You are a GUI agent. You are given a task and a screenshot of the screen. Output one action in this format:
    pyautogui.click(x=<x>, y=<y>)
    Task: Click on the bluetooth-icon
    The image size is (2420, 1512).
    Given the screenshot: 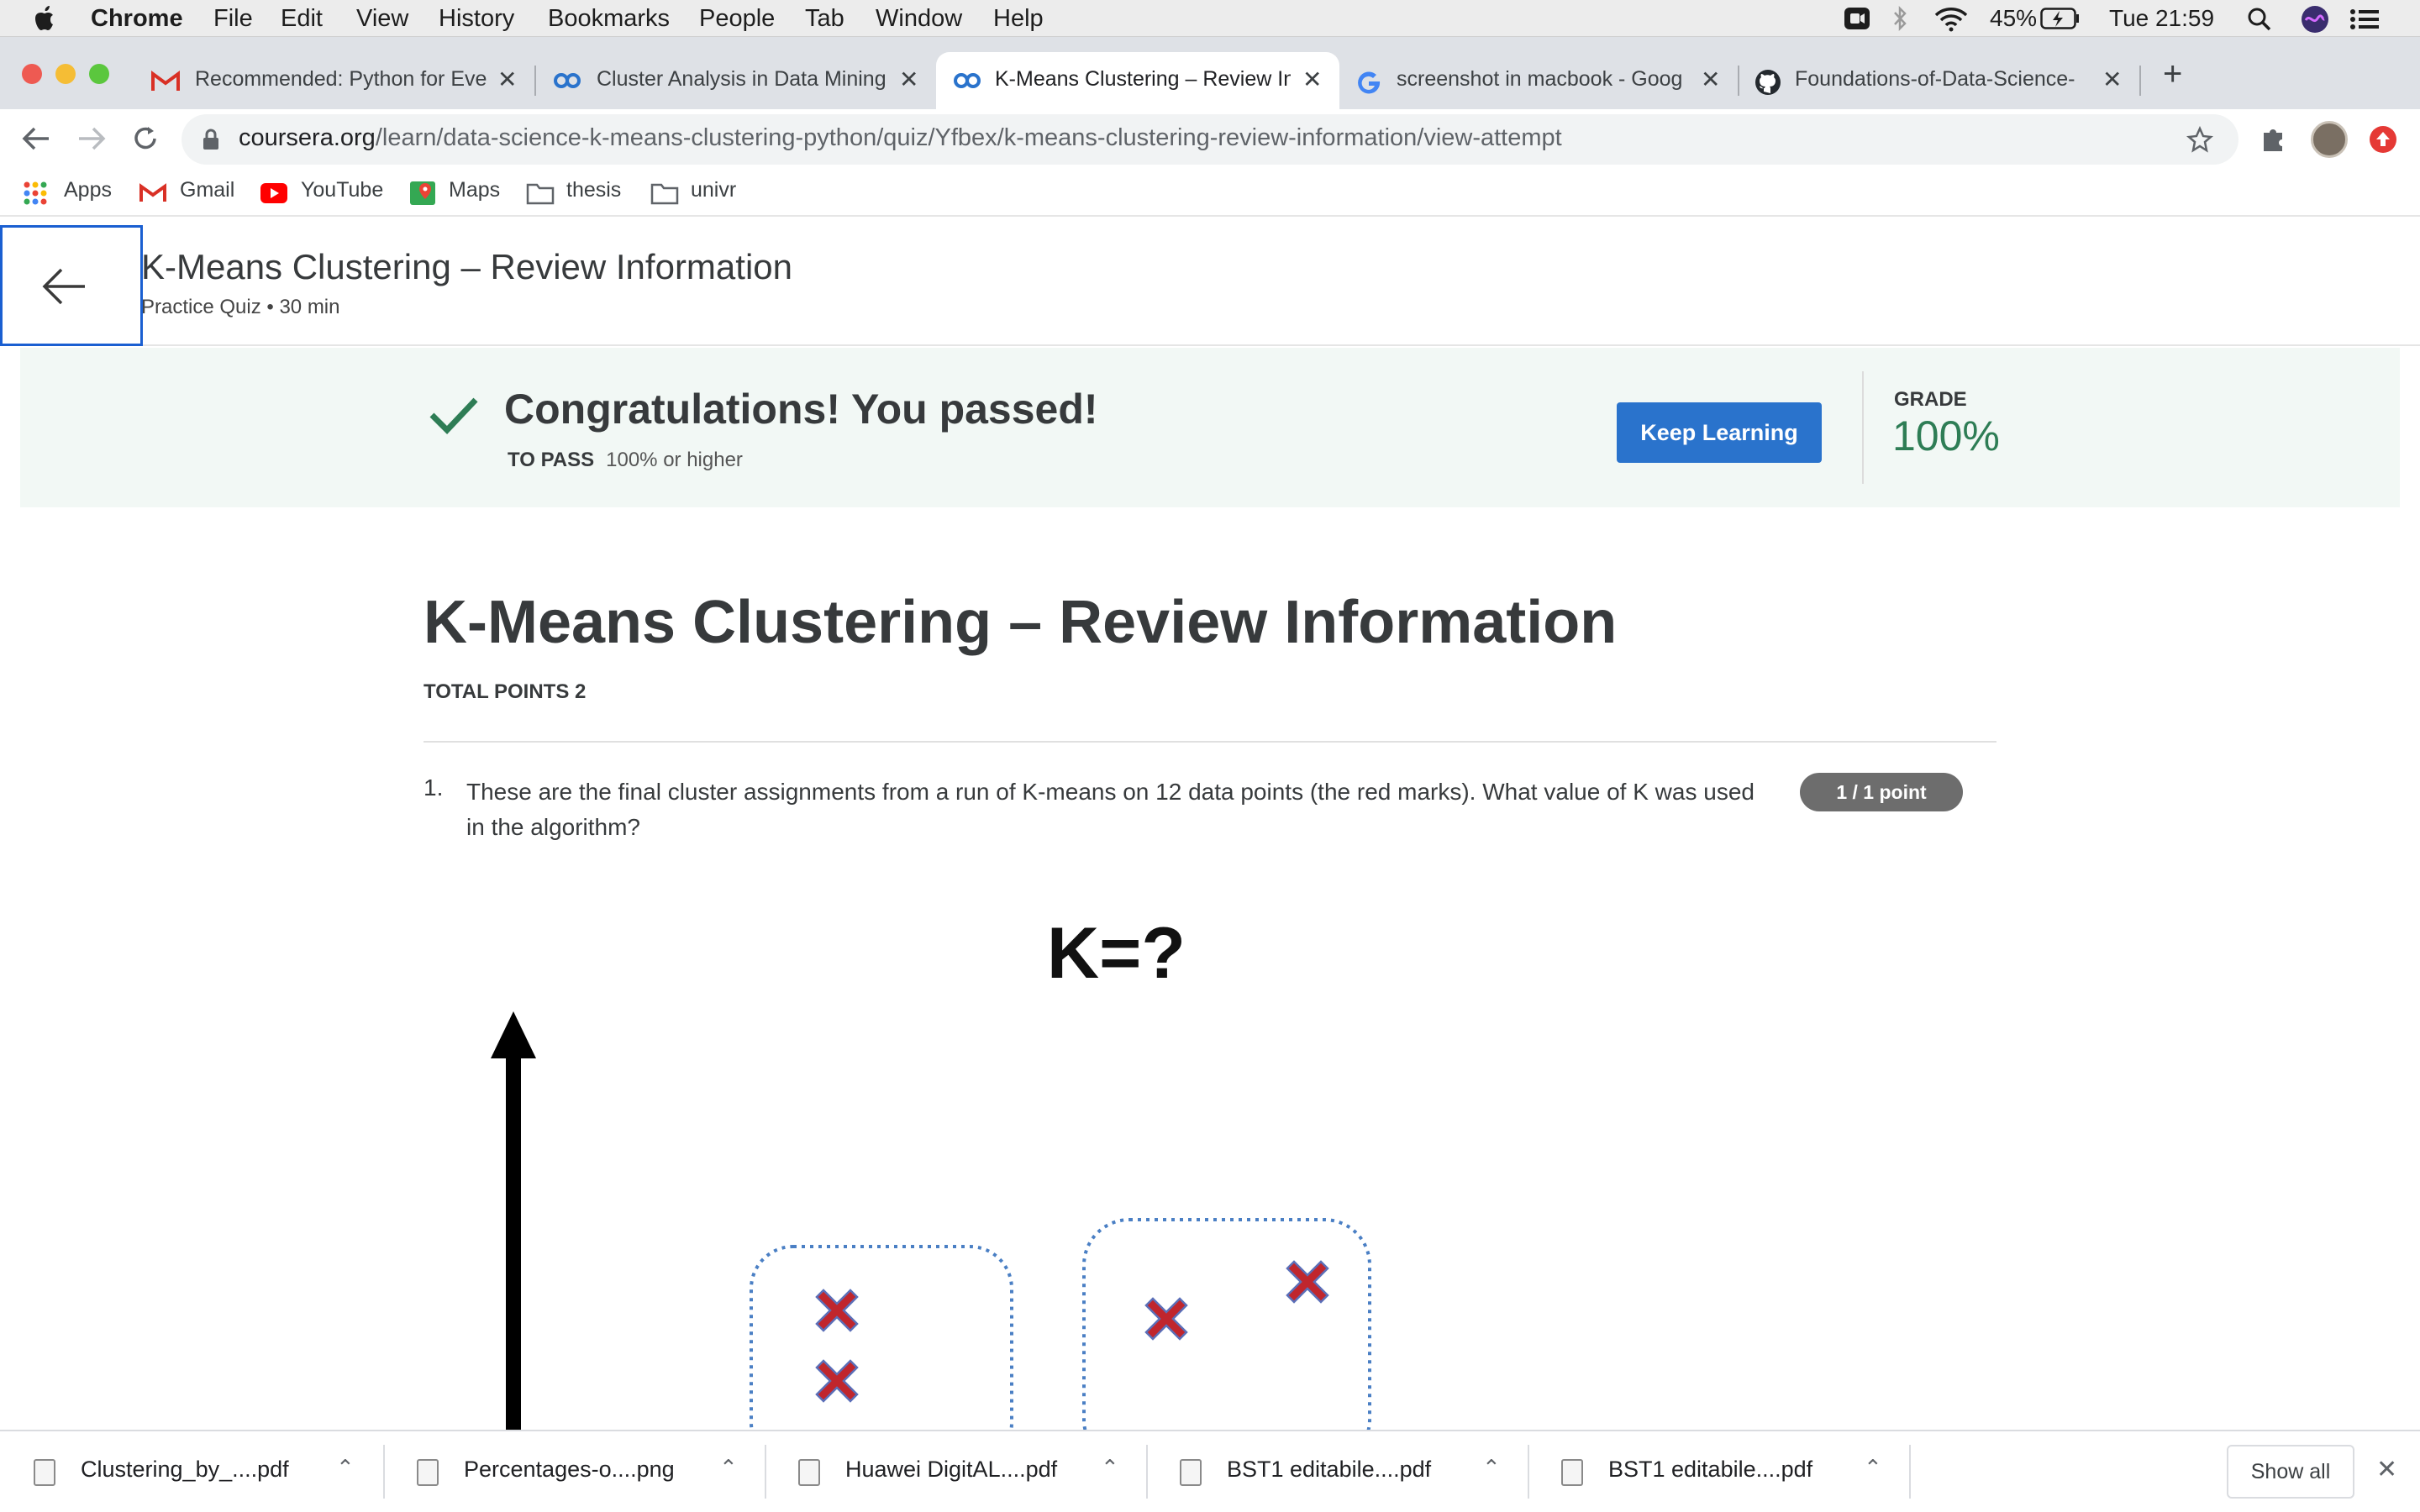 What is the action you would take?
    pyautogui.click(x=1900, y=18)
    